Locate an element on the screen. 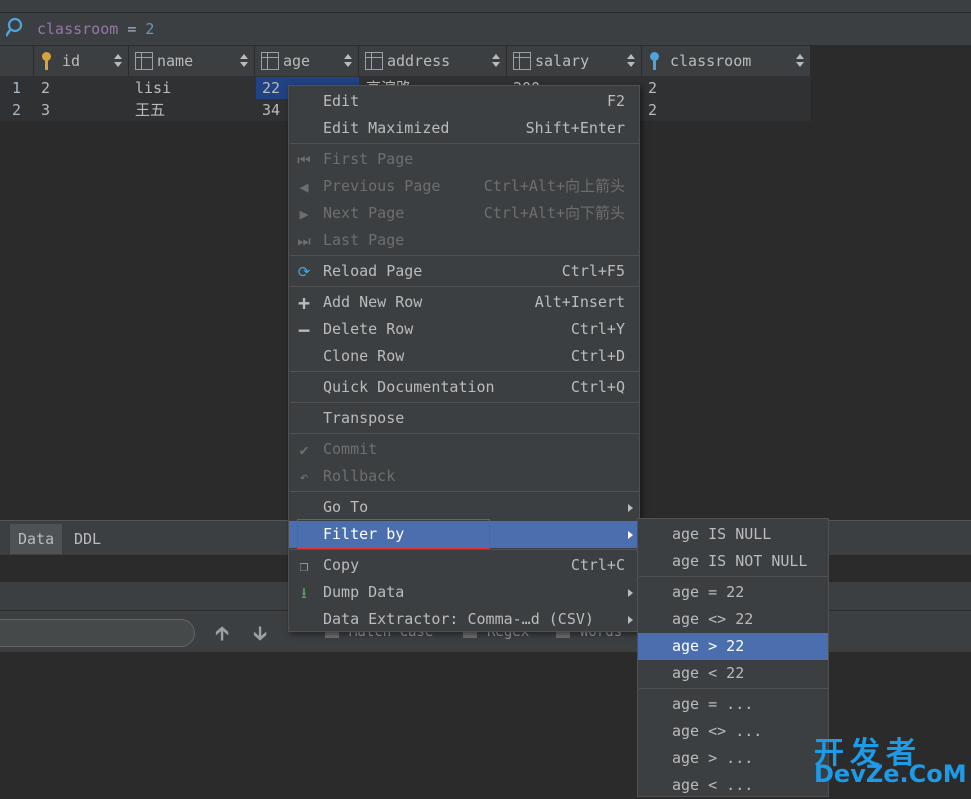  rollback-icon: ↶ is located at coordinates (304, 477).